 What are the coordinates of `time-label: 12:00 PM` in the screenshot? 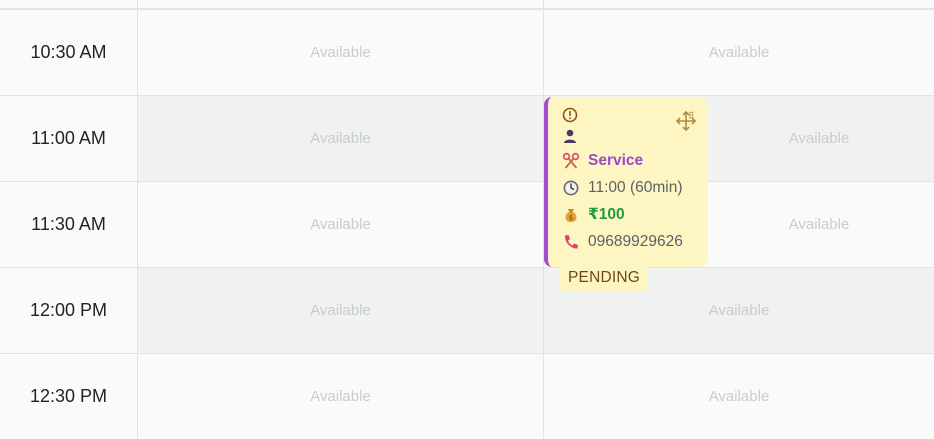 It's located at (69, 310).